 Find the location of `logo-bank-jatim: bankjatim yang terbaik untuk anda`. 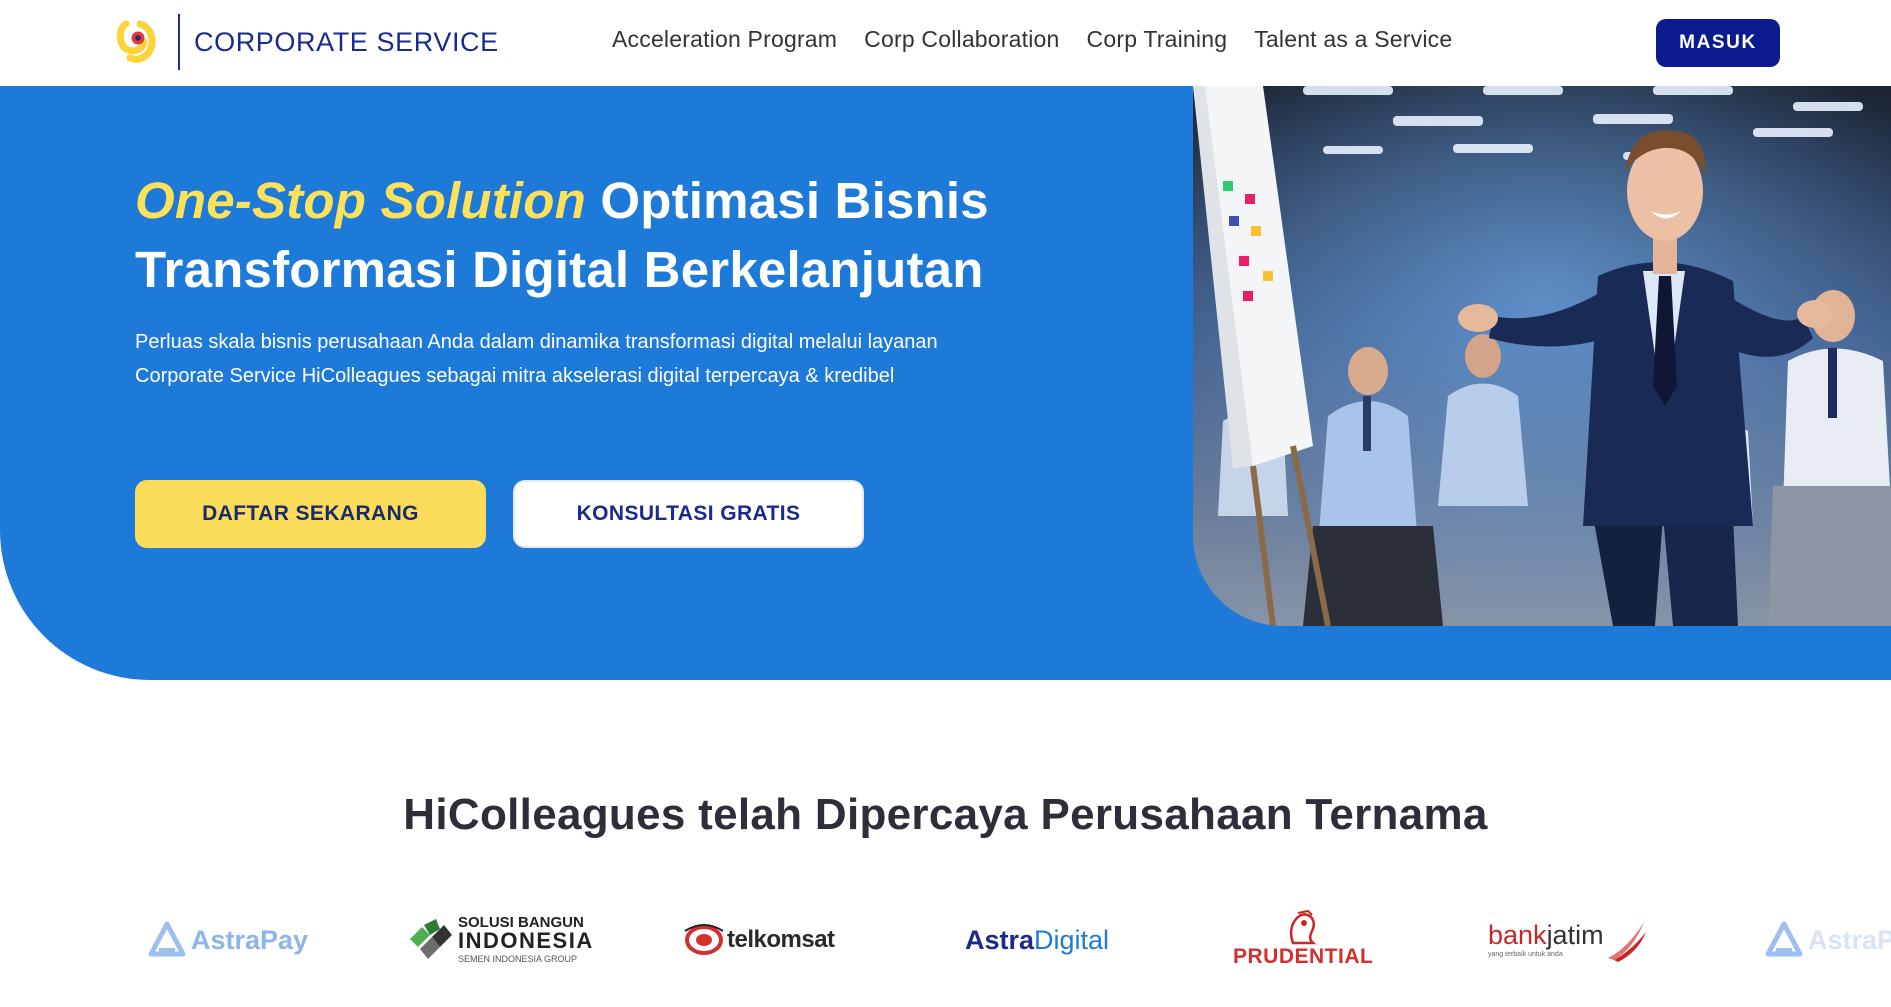

logo-bank-jatim: bankjatim yang terbaik untuk anda is located at coordinates (1568, 940).